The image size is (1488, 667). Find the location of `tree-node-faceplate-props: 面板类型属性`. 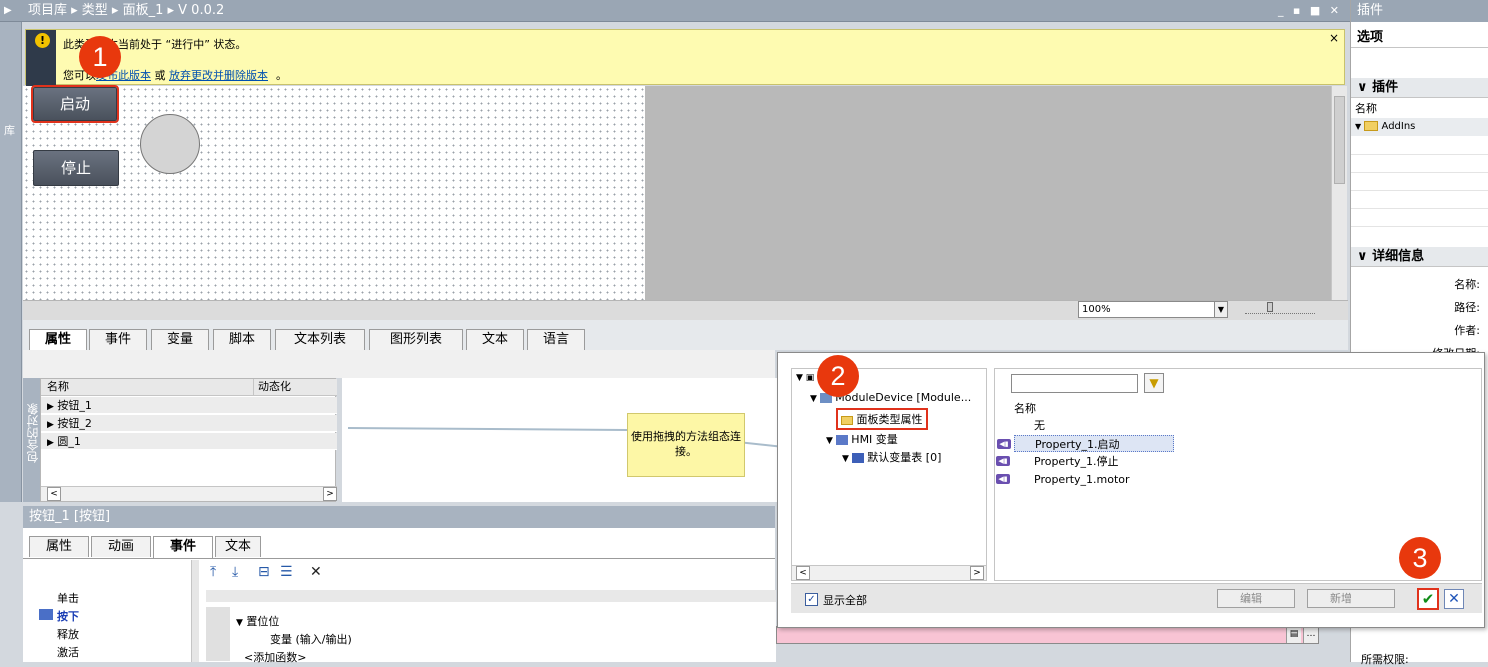

tree-node-faceplate-props: 面板类型属性 is located at coordinates (882, 419).